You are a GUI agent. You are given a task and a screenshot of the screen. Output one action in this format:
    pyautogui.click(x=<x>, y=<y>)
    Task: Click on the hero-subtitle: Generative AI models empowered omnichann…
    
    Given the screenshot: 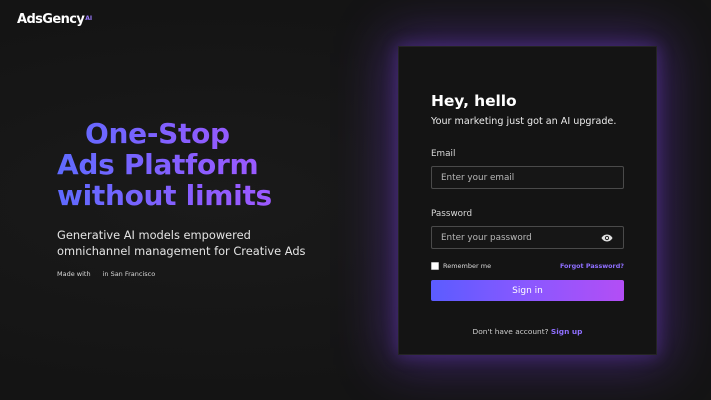 What is the action you would take?
    pyautogui.click(x=181, y=243)
    